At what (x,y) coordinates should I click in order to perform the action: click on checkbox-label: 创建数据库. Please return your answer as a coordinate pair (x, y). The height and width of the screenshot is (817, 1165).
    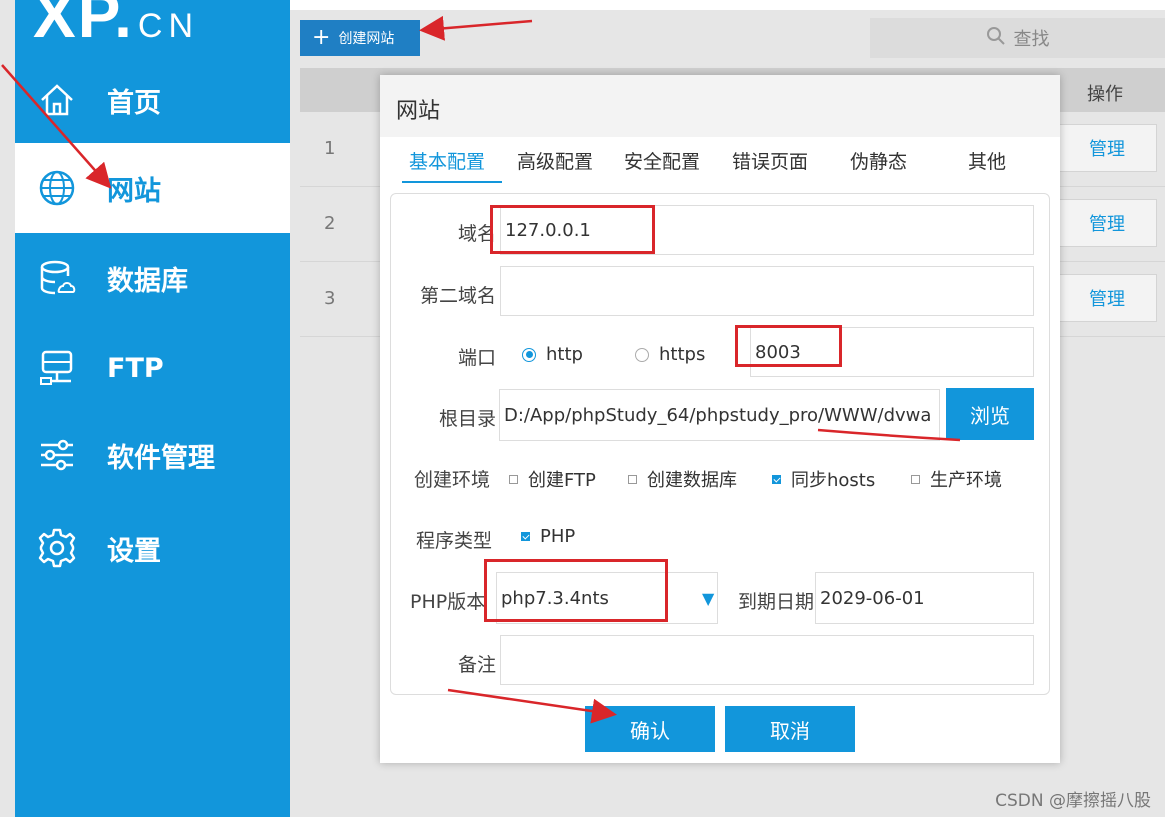
    Looking at the image, I should click on (692, 480).